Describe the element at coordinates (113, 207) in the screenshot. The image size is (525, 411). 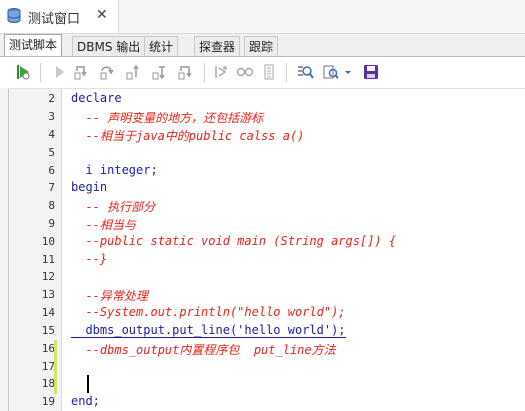
I see `code-line: -- 执行部分` at that location.